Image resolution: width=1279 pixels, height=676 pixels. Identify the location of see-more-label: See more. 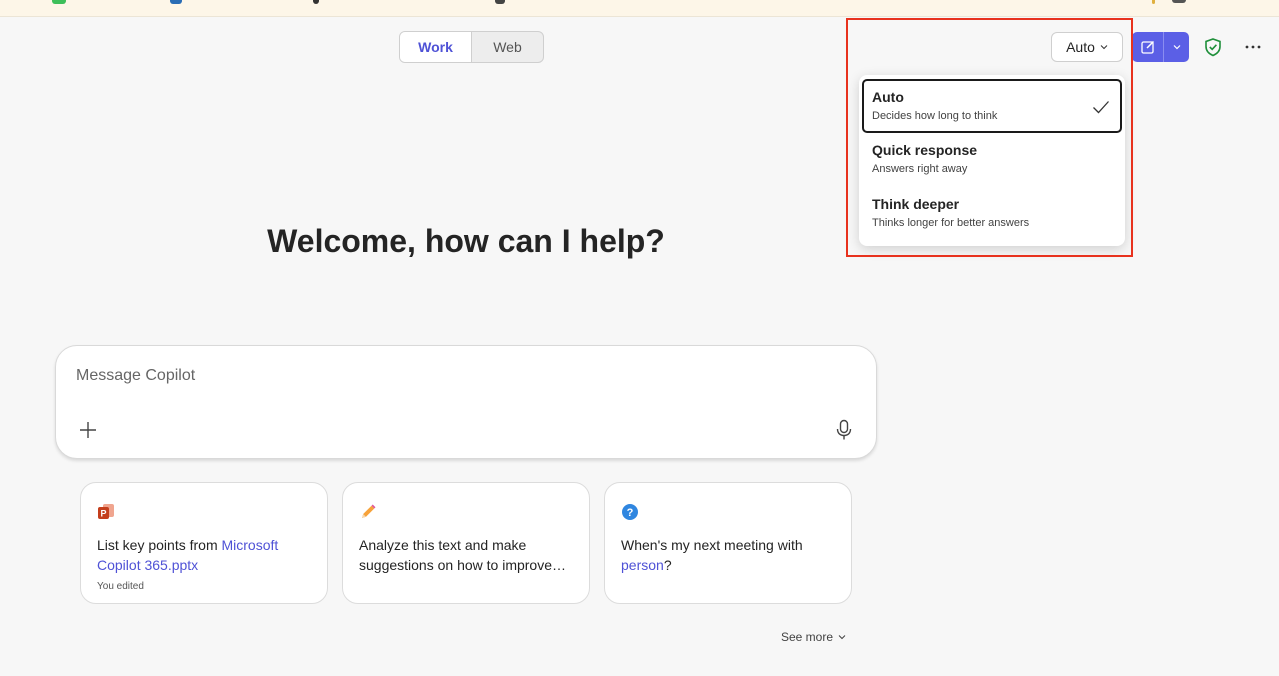
(807, 637).